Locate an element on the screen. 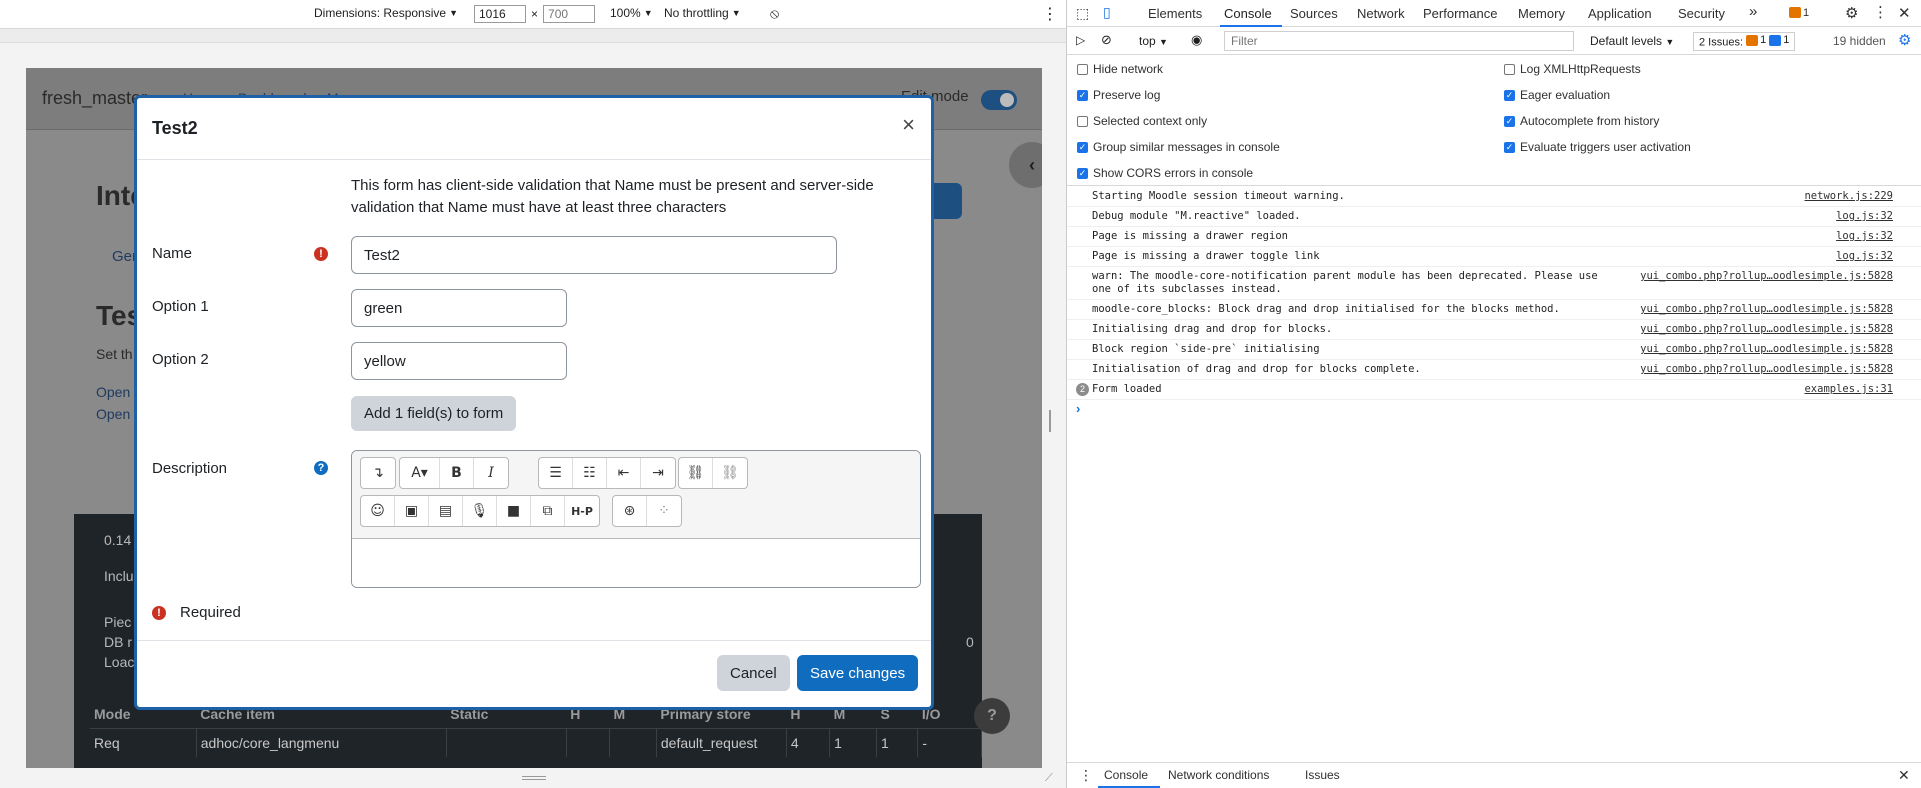 The image size is (1921, 788). log-levels-dropdown: Default levels ▼ is located at coordinates (1632, 41).